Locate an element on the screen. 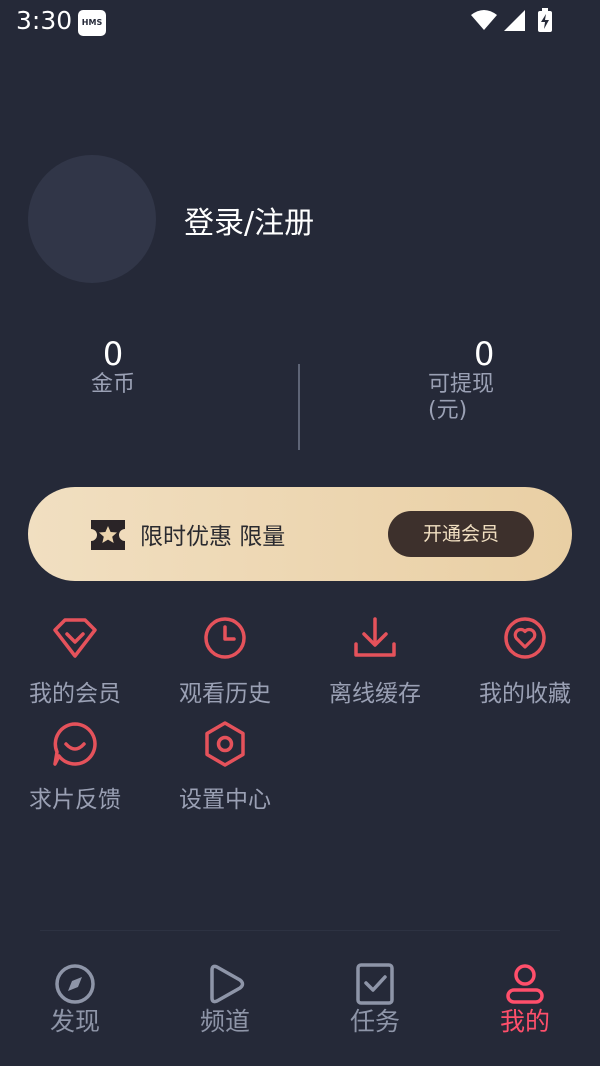  heart-icon is located at coordinates (525, 638).